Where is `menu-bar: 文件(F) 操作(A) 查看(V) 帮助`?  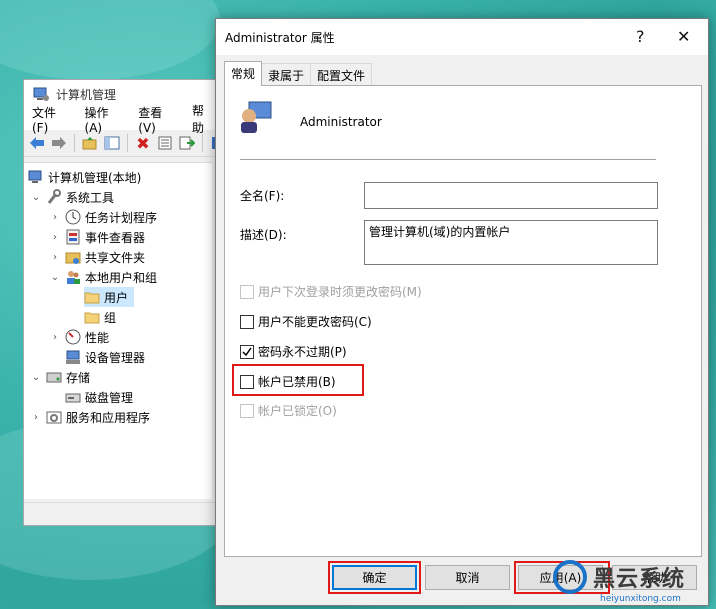
menu-bar: 文件(F) 操作(A) 查看(V) 帮助 is located at coordinates (126, 119).